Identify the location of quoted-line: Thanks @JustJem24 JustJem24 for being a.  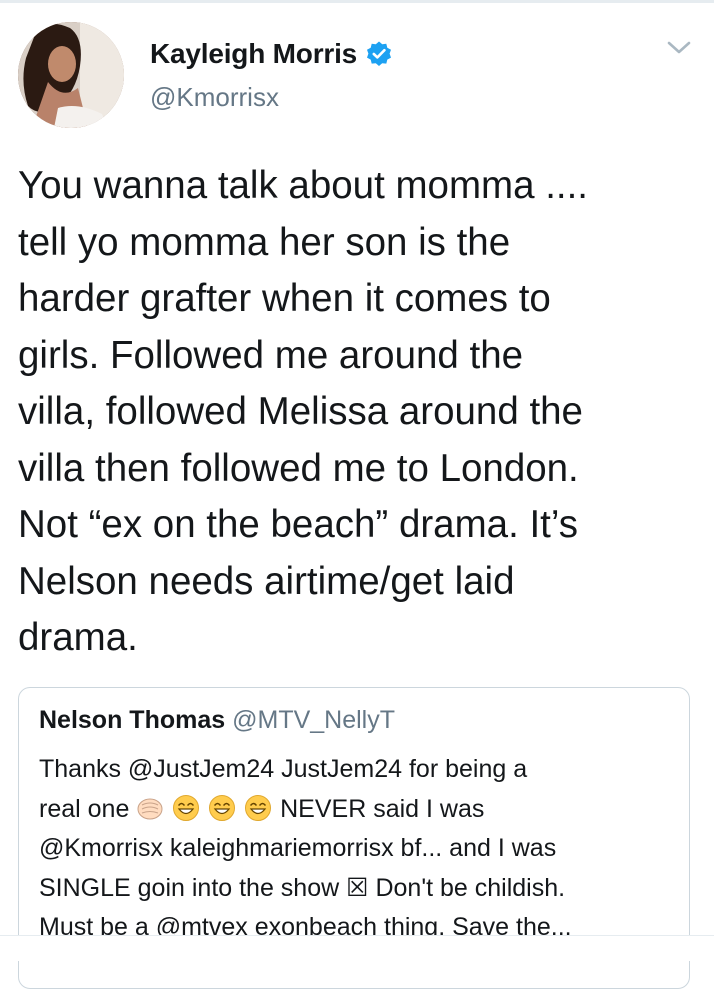
(283, 769).